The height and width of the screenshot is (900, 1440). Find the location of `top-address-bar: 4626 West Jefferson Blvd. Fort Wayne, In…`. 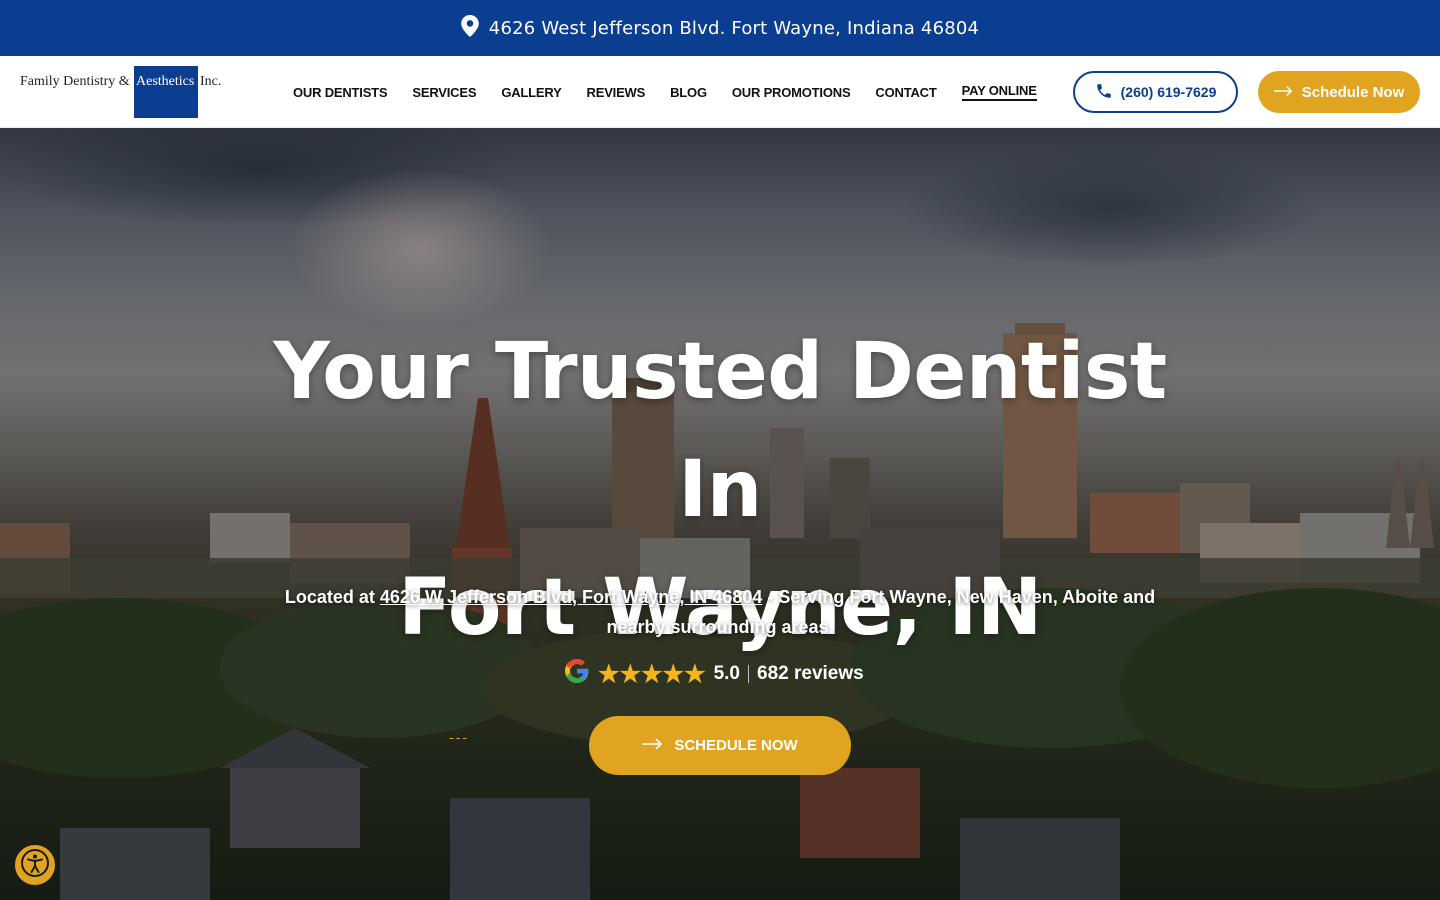

top-address-bar: 4626 West Jefferson Blvd. Fort Wayne, In… is located at coordinates (720, 28).